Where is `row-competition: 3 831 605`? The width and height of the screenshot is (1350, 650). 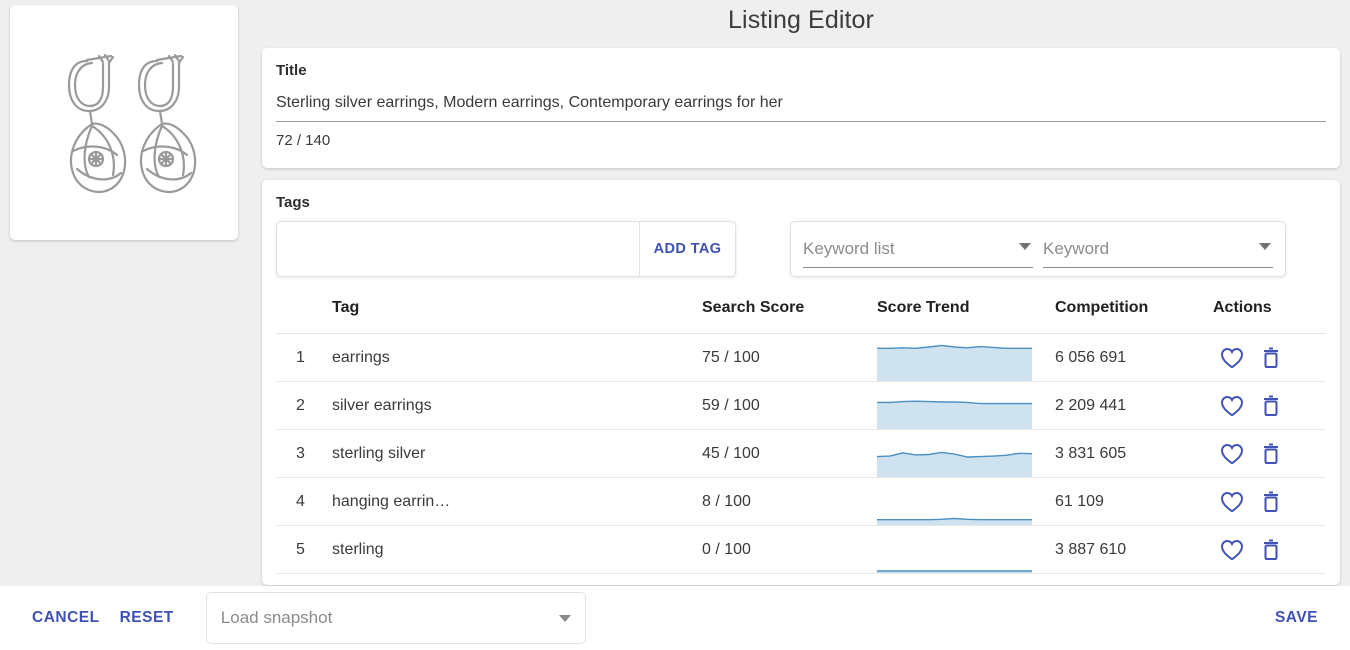 row-competition: 3 831 605 is located at coordinates (1134, 453).